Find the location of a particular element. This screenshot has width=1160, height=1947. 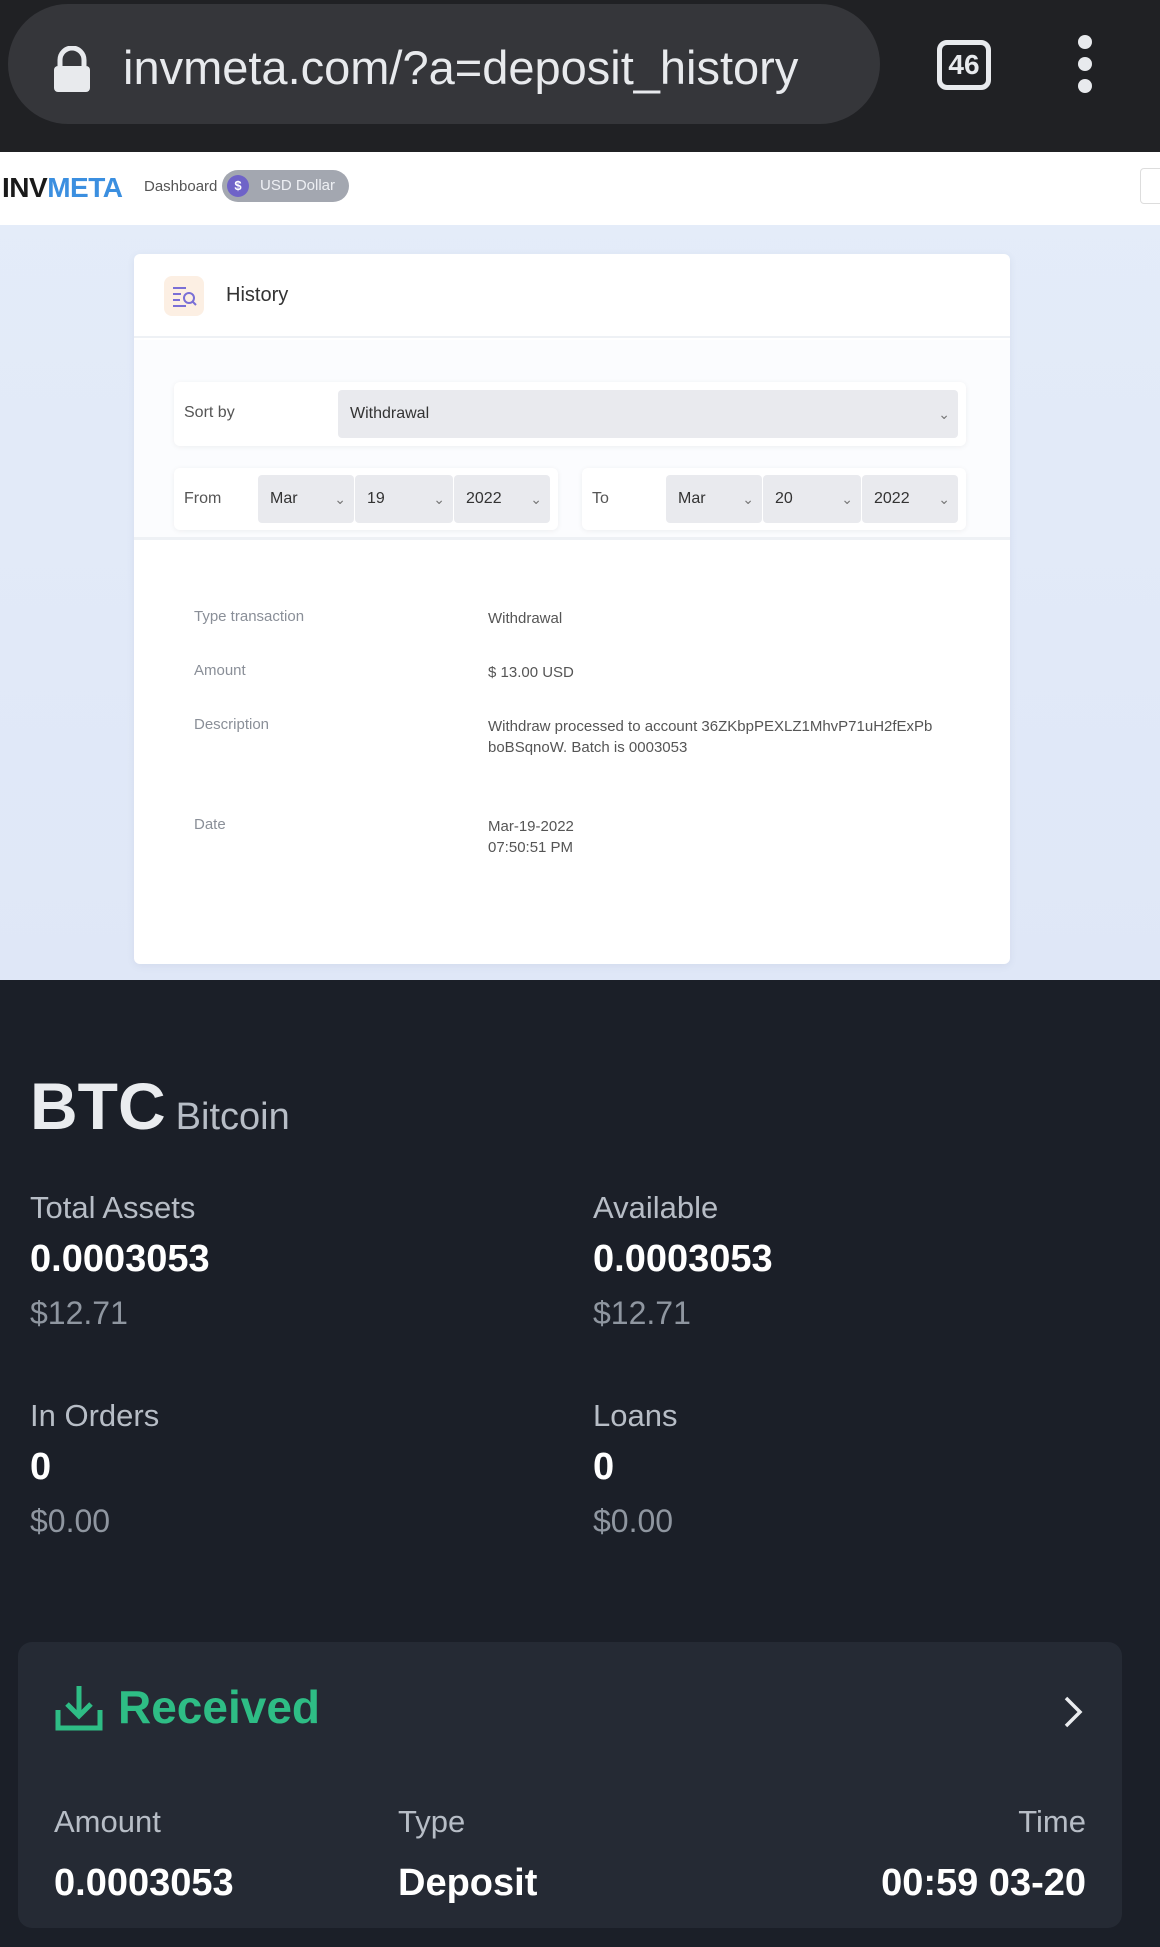

address-bar: invmeta.com/?a=deposit_history is located at coordinates (444, 64).